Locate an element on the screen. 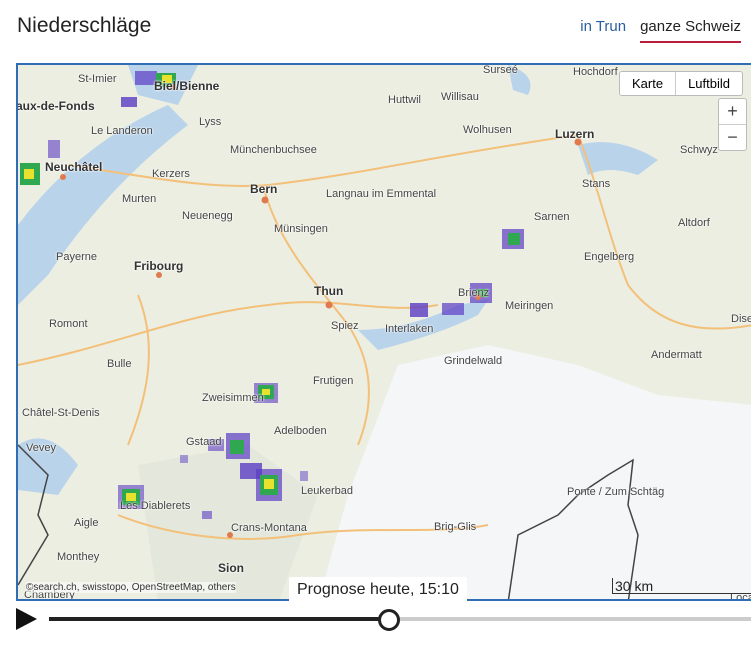  place-label: Neuchâtel is located at coordinates (74, 167).